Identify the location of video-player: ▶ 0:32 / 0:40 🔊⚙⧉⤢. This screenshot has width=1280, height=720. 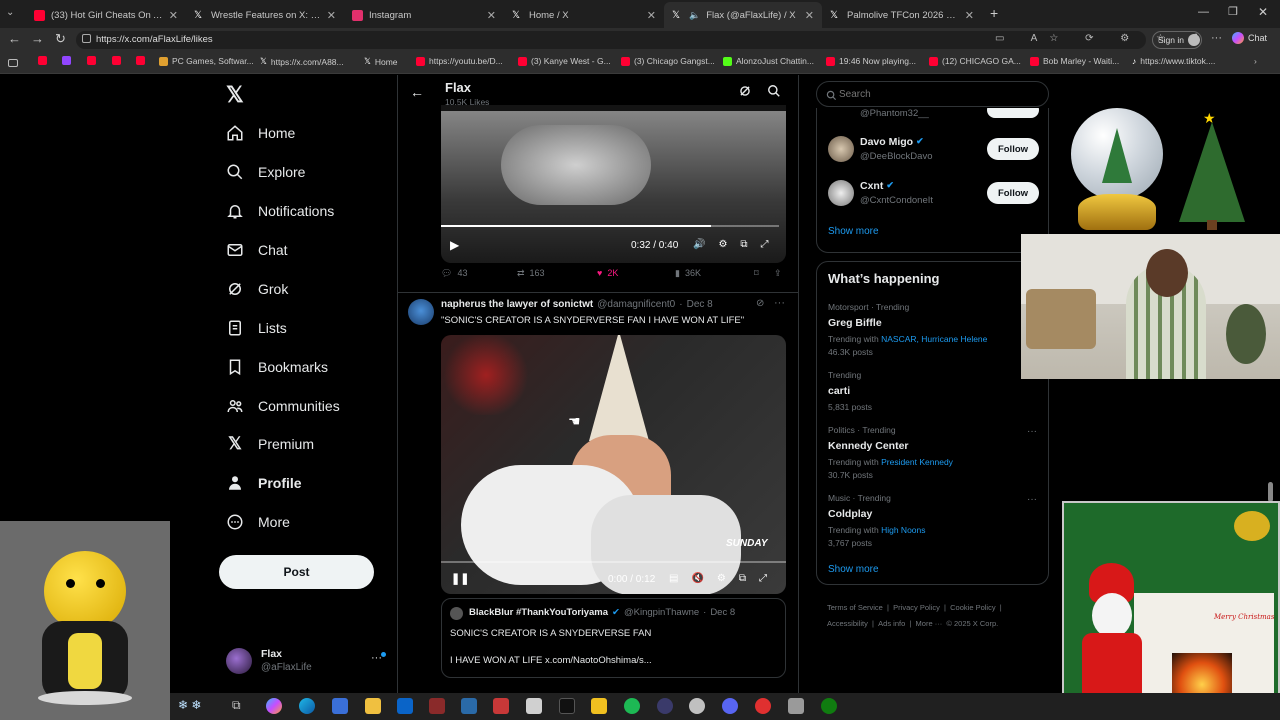
(613, 184).